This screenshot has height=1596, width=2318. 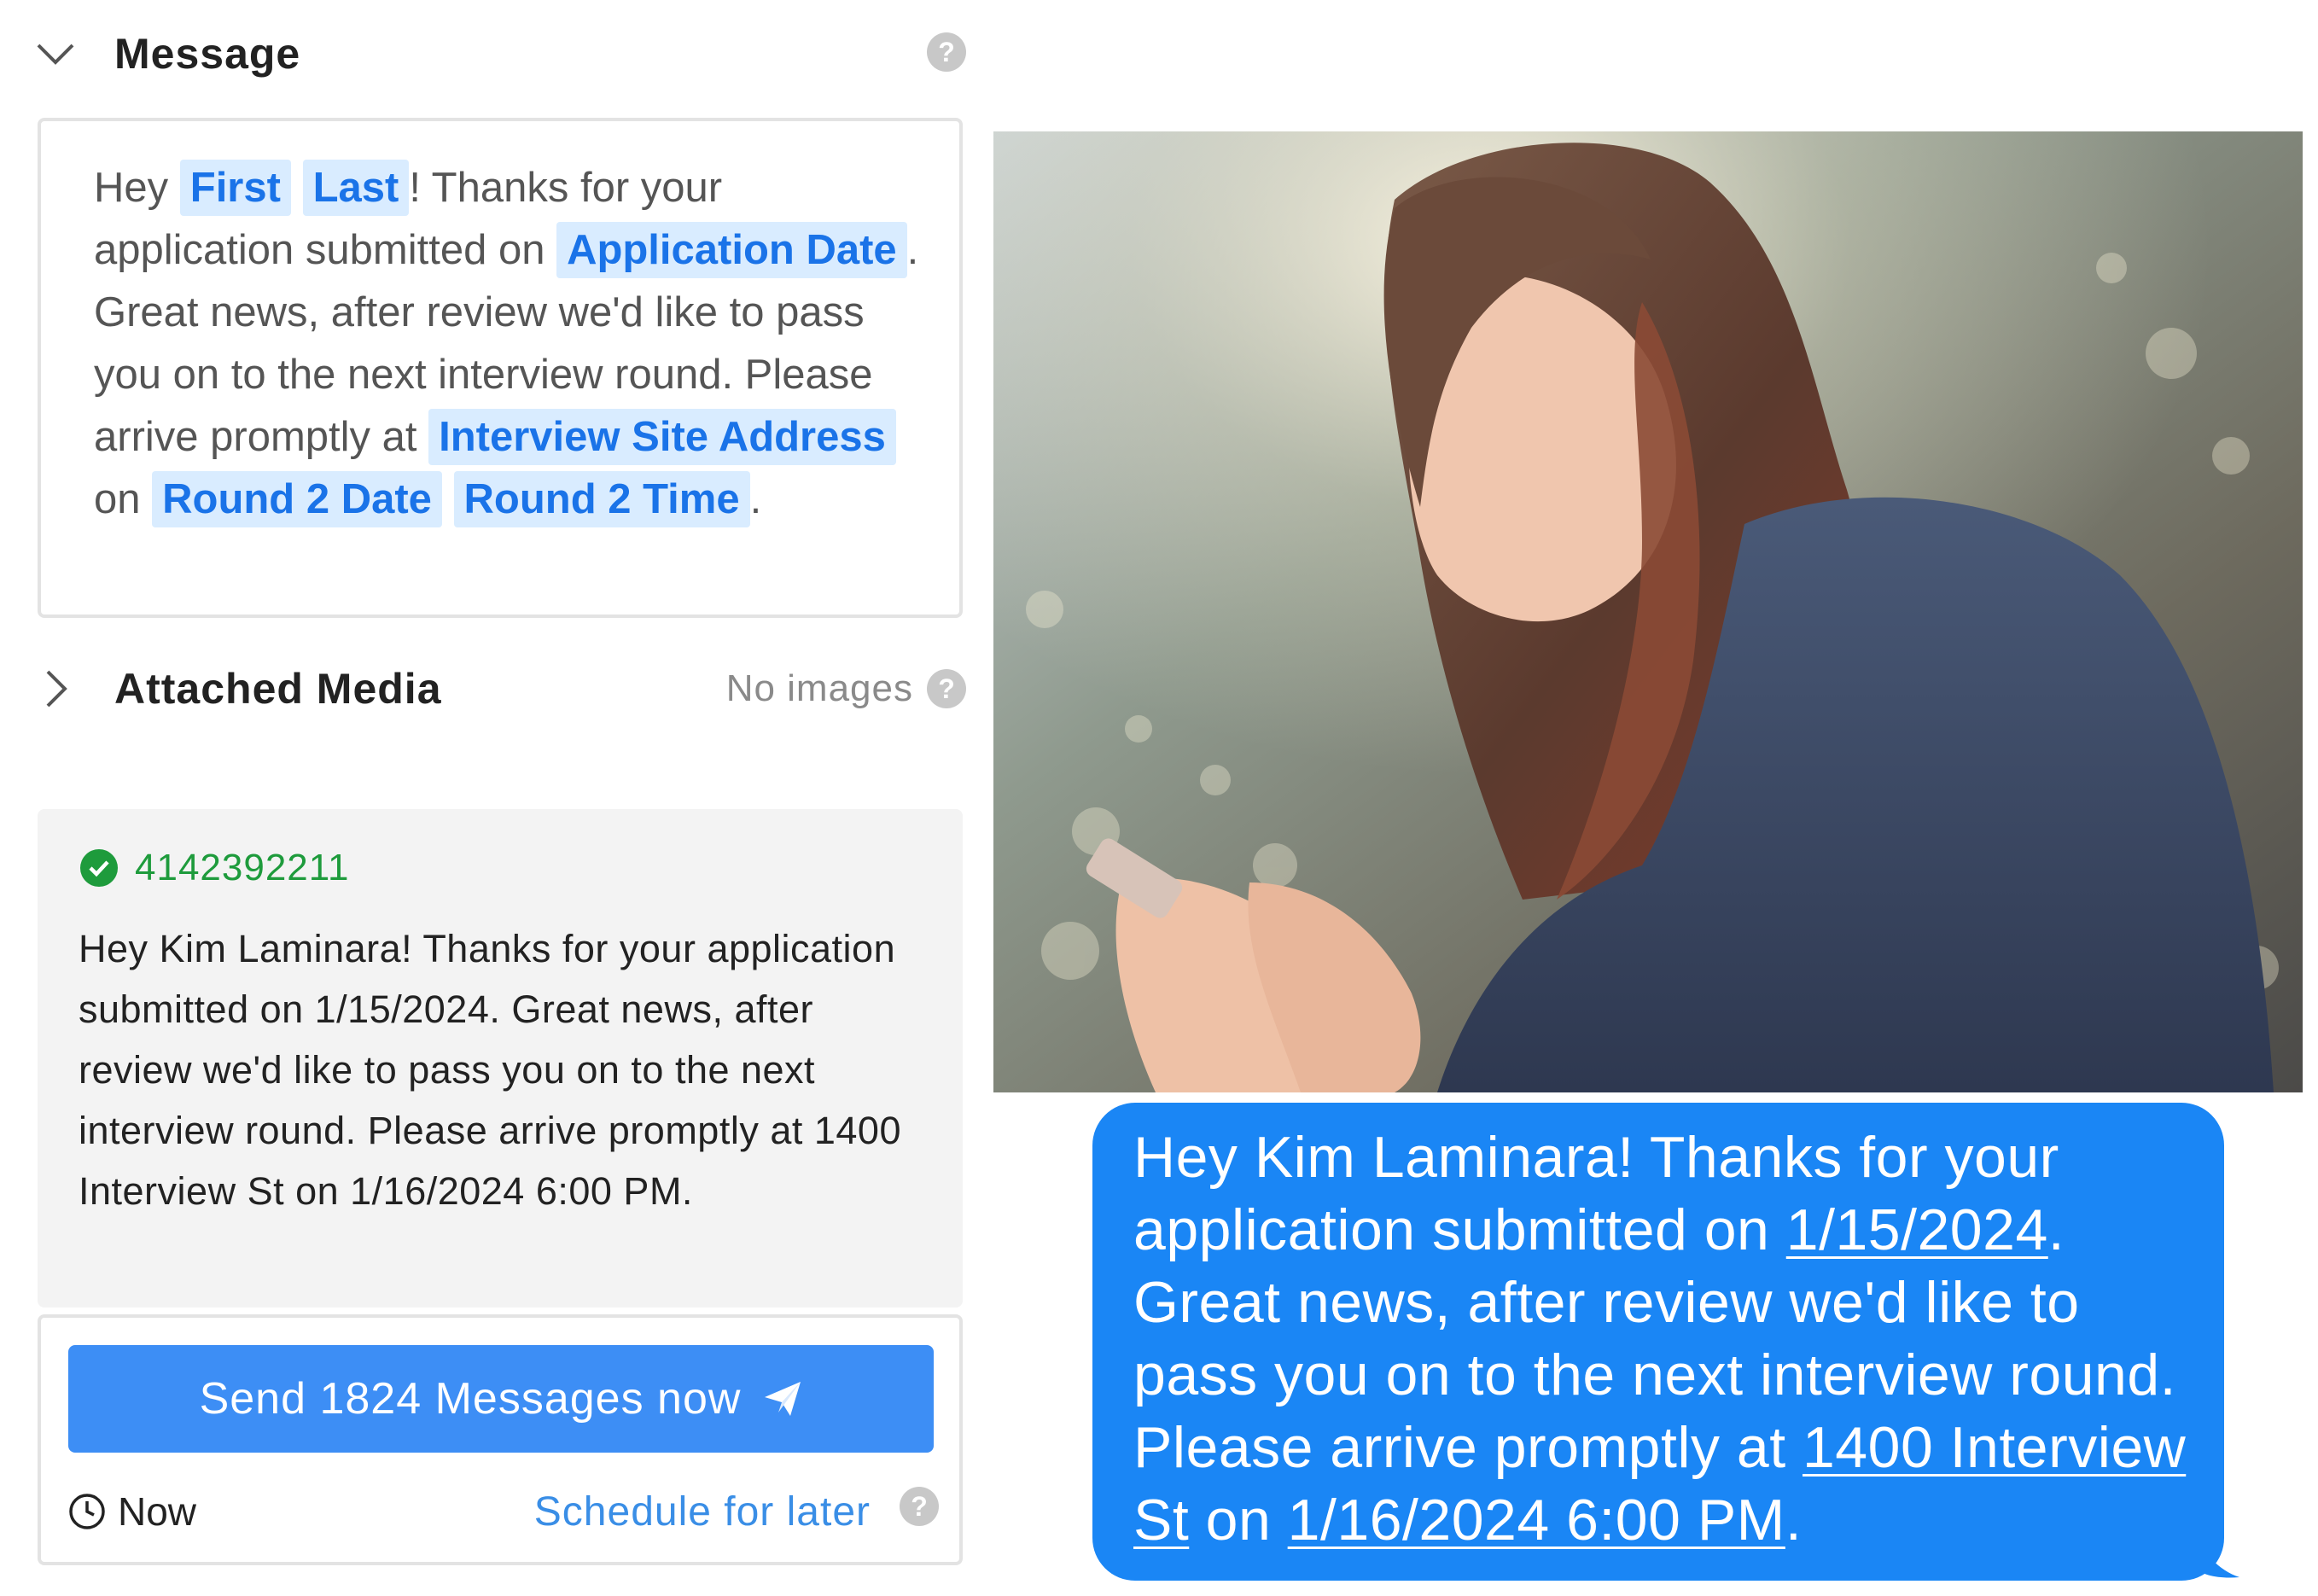 What do you see at coordinates (87, 1511) in the screenshot?
I see `clock-icon` at bounding box center [87, 1511].